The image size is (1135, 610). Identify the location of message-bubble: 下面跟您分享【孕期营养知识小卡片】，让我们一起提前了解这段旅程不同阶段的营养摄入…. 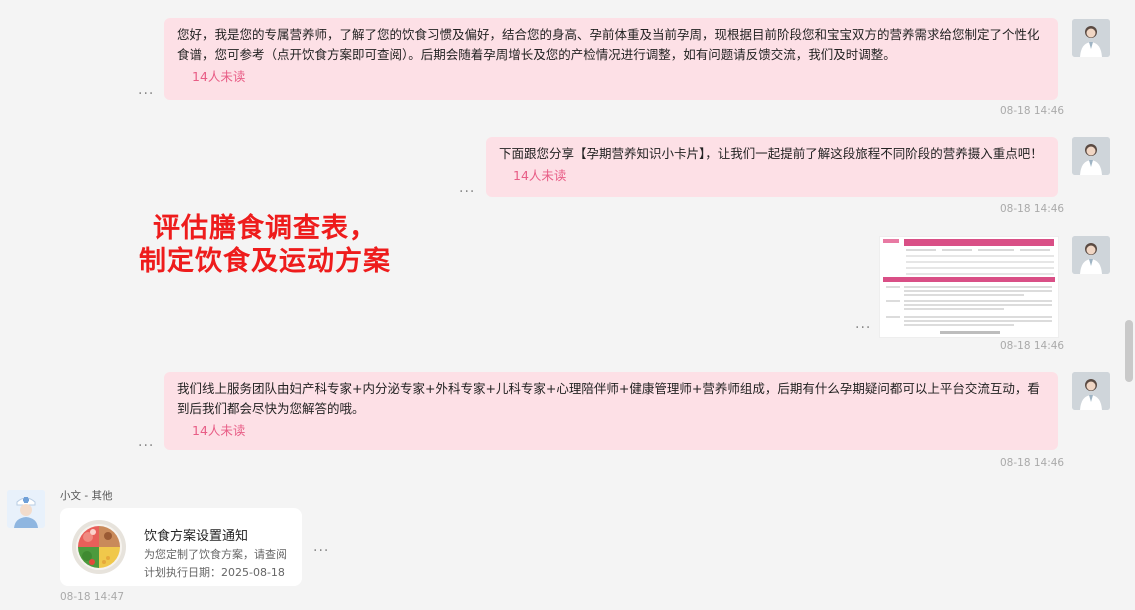
(772, 167).